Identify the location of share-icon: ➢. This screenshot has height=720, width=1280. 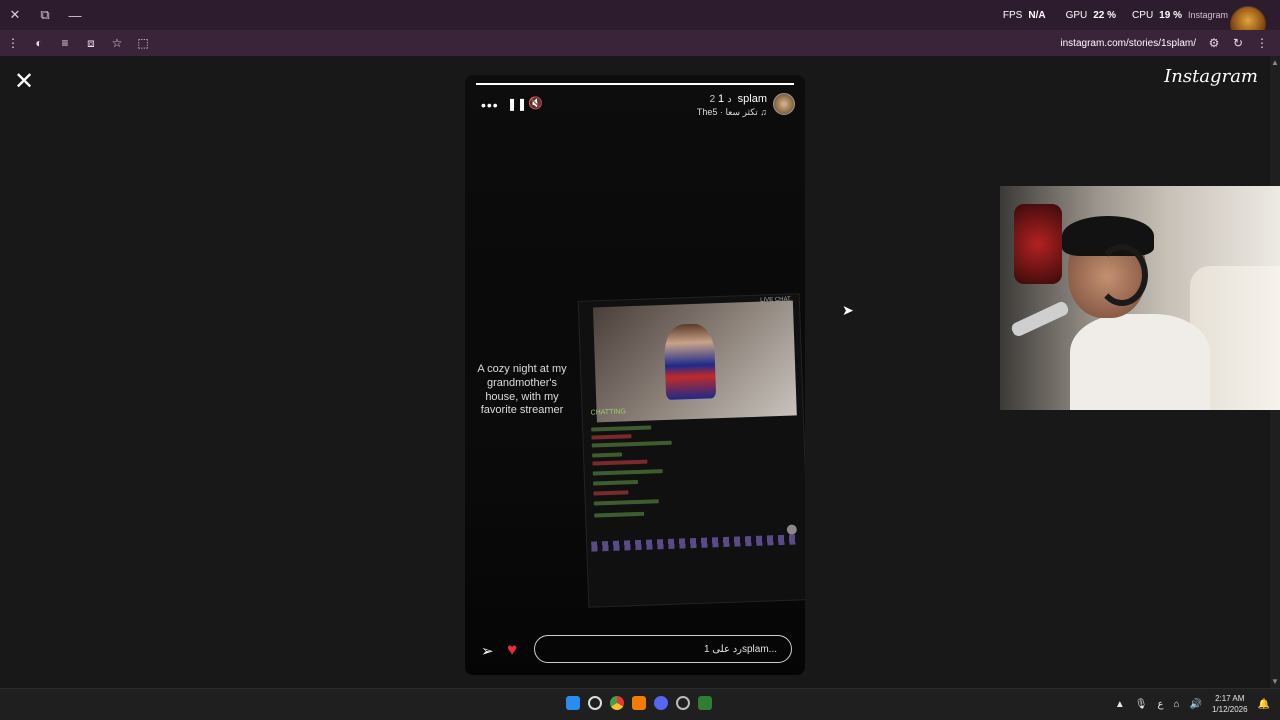
(487, 651).